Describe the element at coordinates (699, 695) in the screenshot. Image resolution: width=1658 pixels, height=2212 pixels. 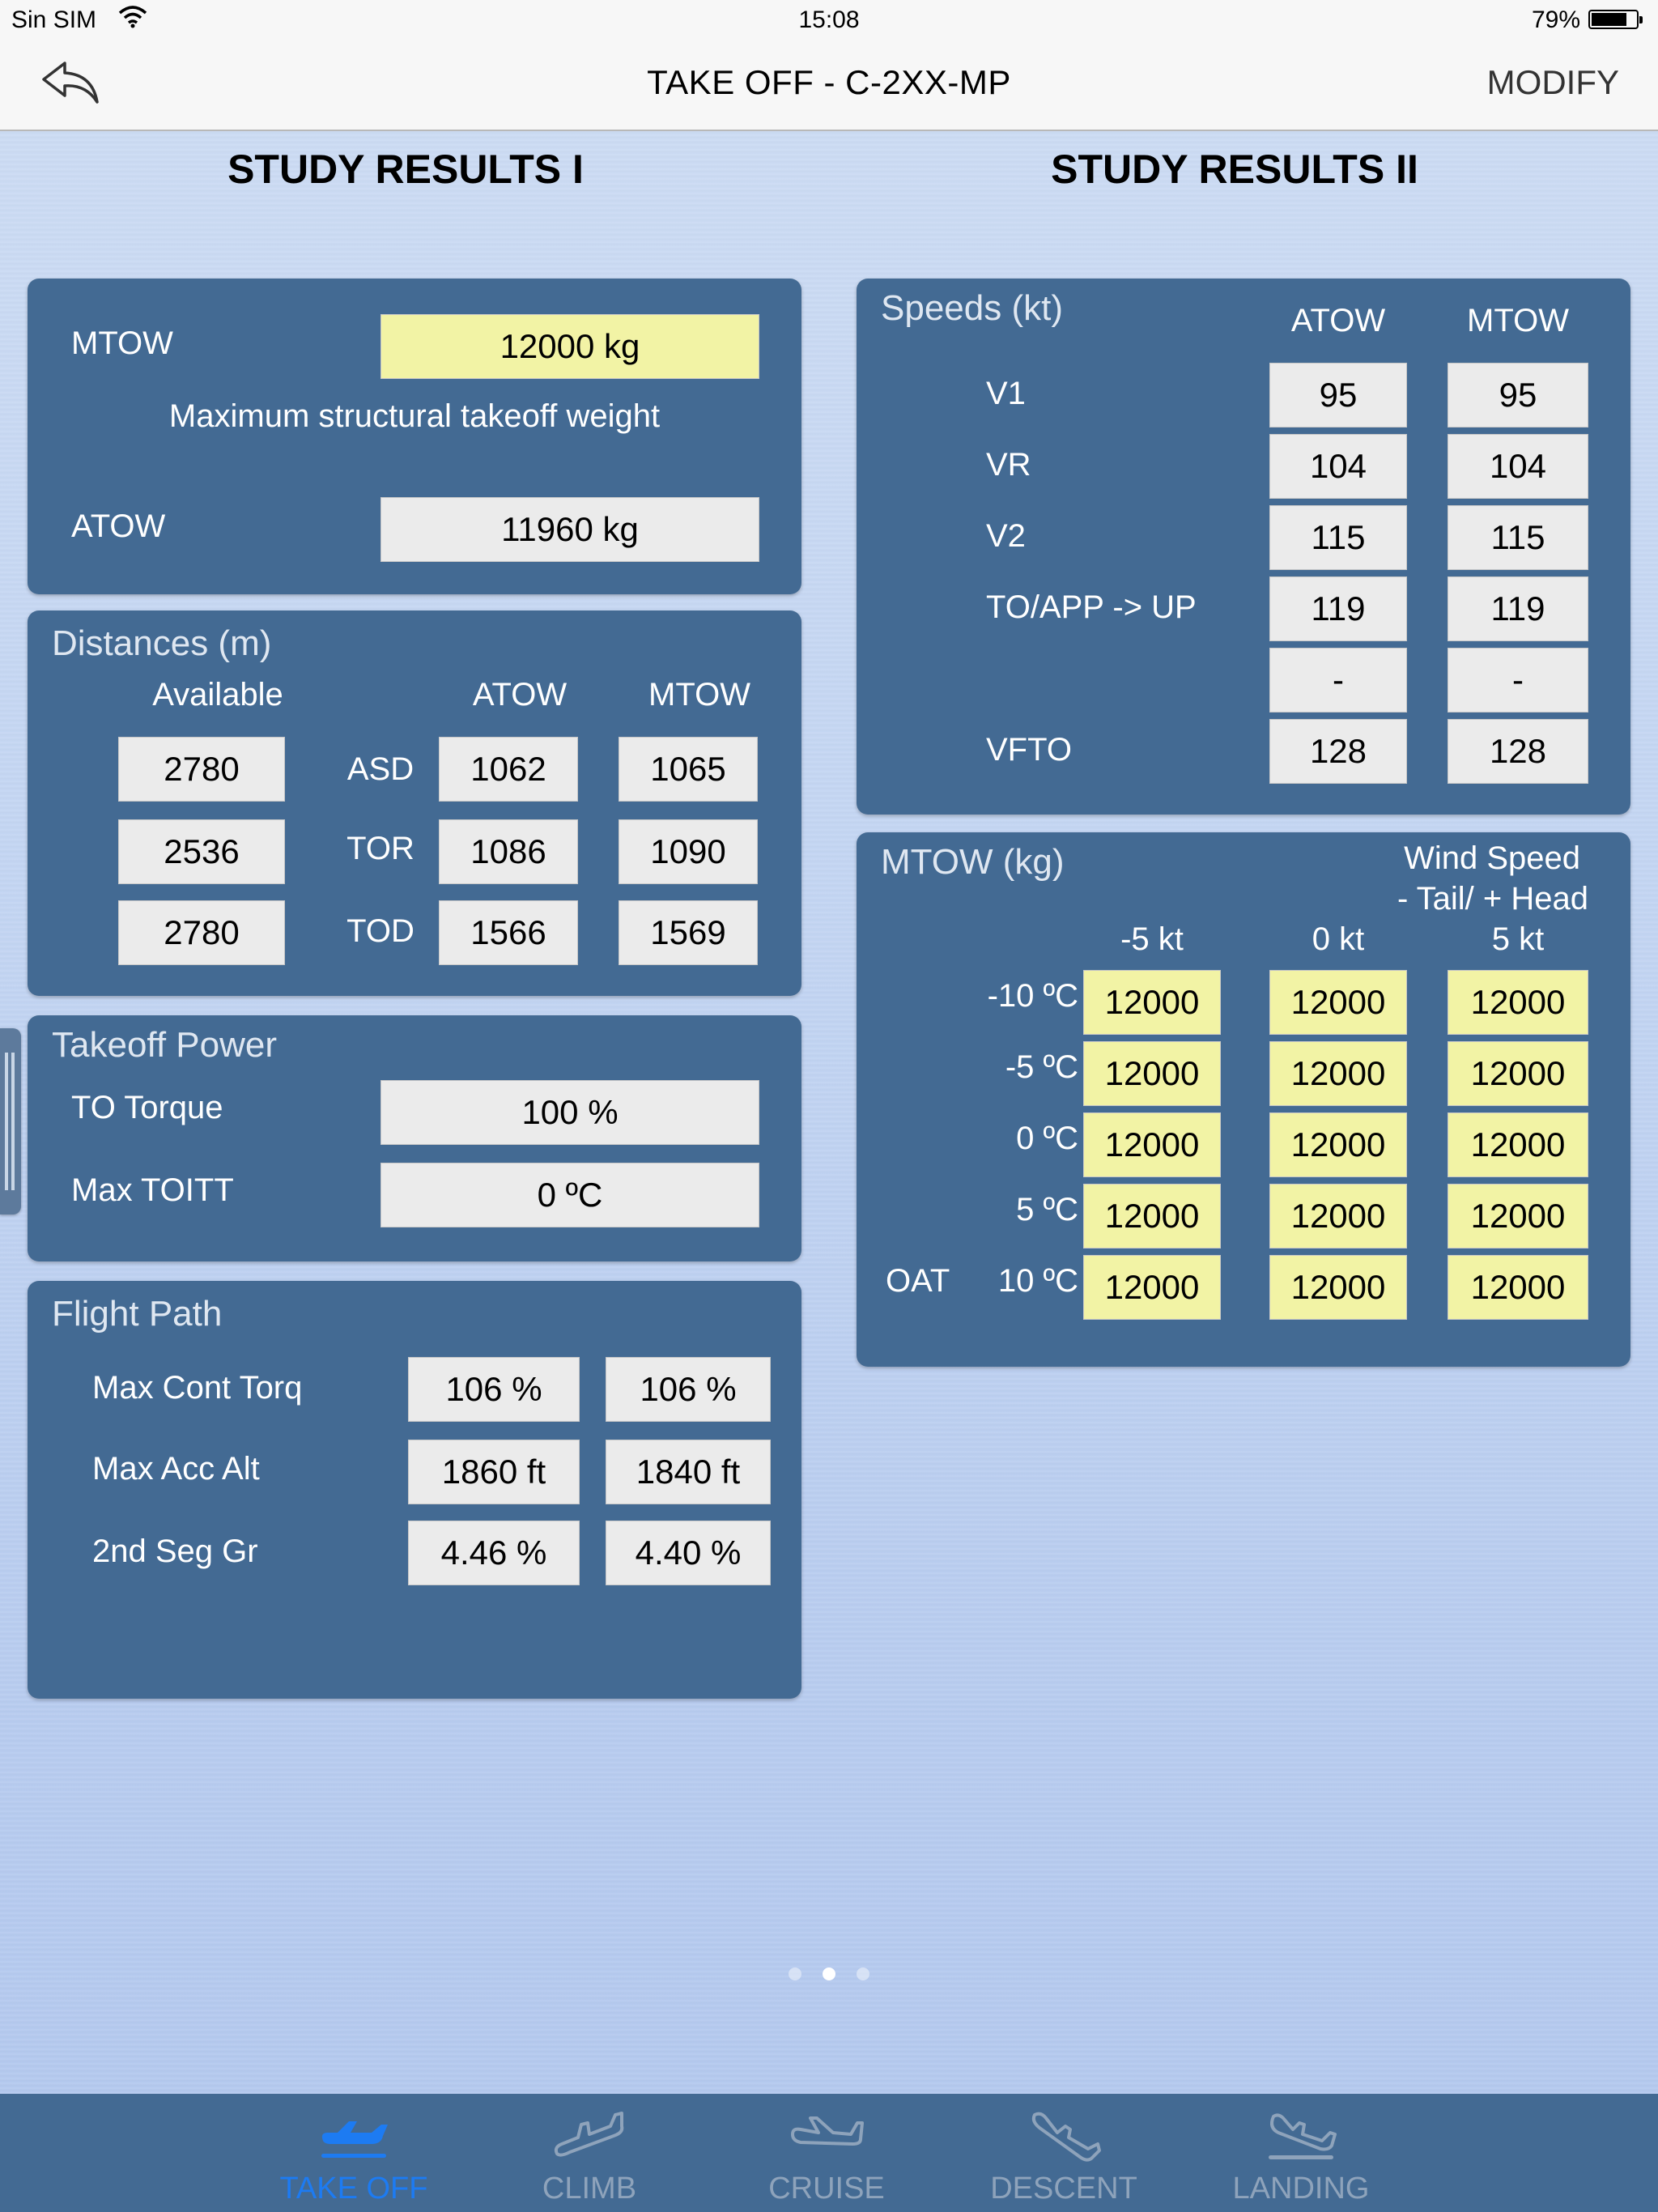
I see `distances-mtow-header: MTOW` at that location.